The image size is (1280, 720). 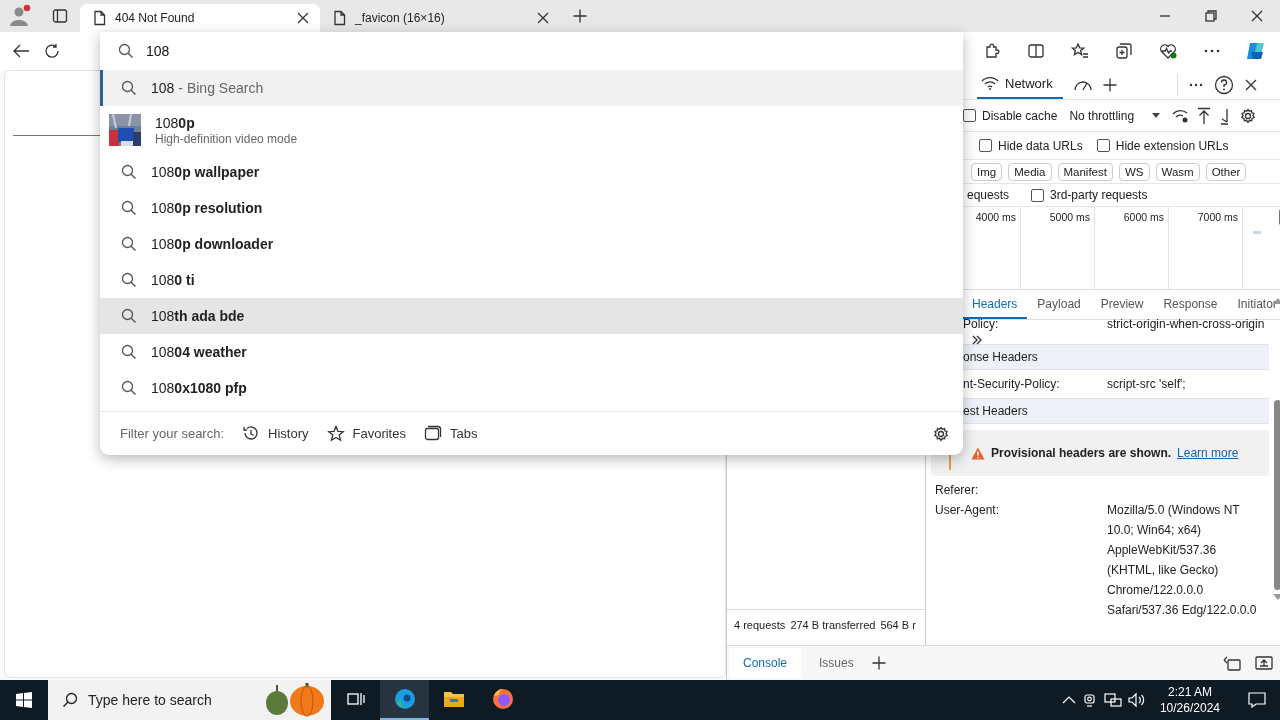 What do you see at coordinates (173, 280) in the screenshot?
I see `suggestion-text: 1080 ti` at bounding box center [173, 280].